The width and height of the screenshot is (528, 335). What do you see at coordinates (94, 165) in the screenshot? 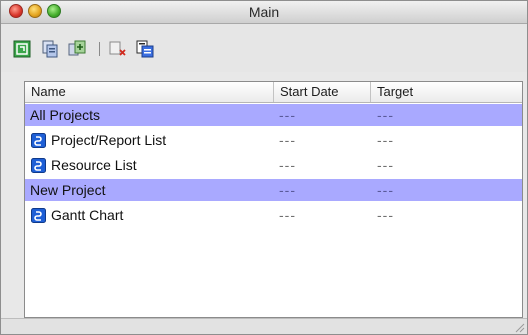
I see `cell-name: Resource List` at bounding box center [94, 165].